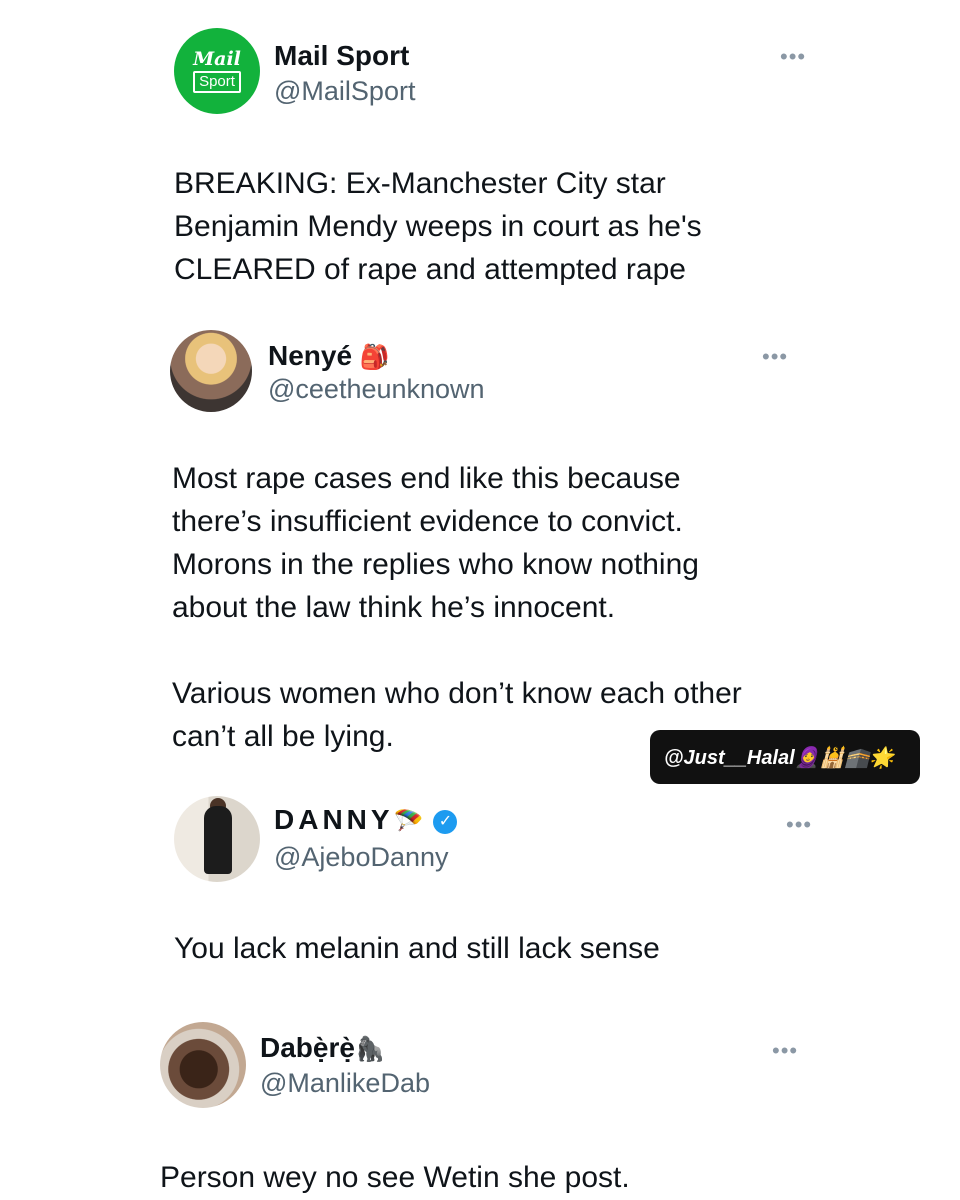 The height and width of the screenshot is (1200, 960). What do you see at coordinates (395, 1177) in the screenshot?
I see `tweet-text: Person wey no see Wetin she post.` at bounding box center [395, 1177].